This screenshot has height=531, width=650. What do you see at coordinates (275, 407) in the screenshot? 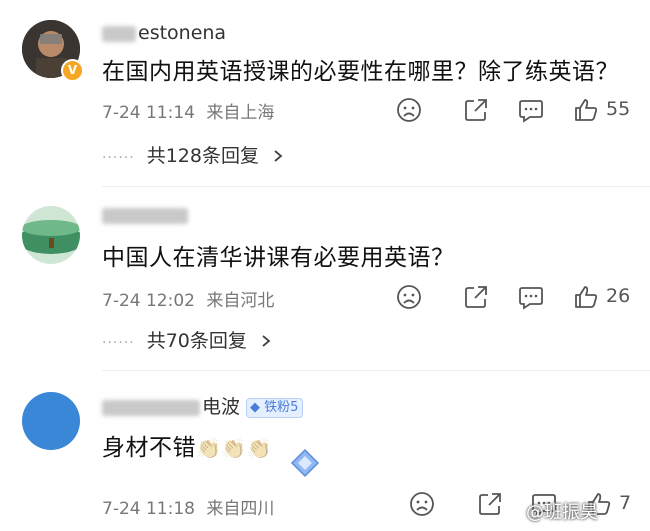
I see `fan-badge: ◆ 铁粉5` at bounding box center [275, 407].